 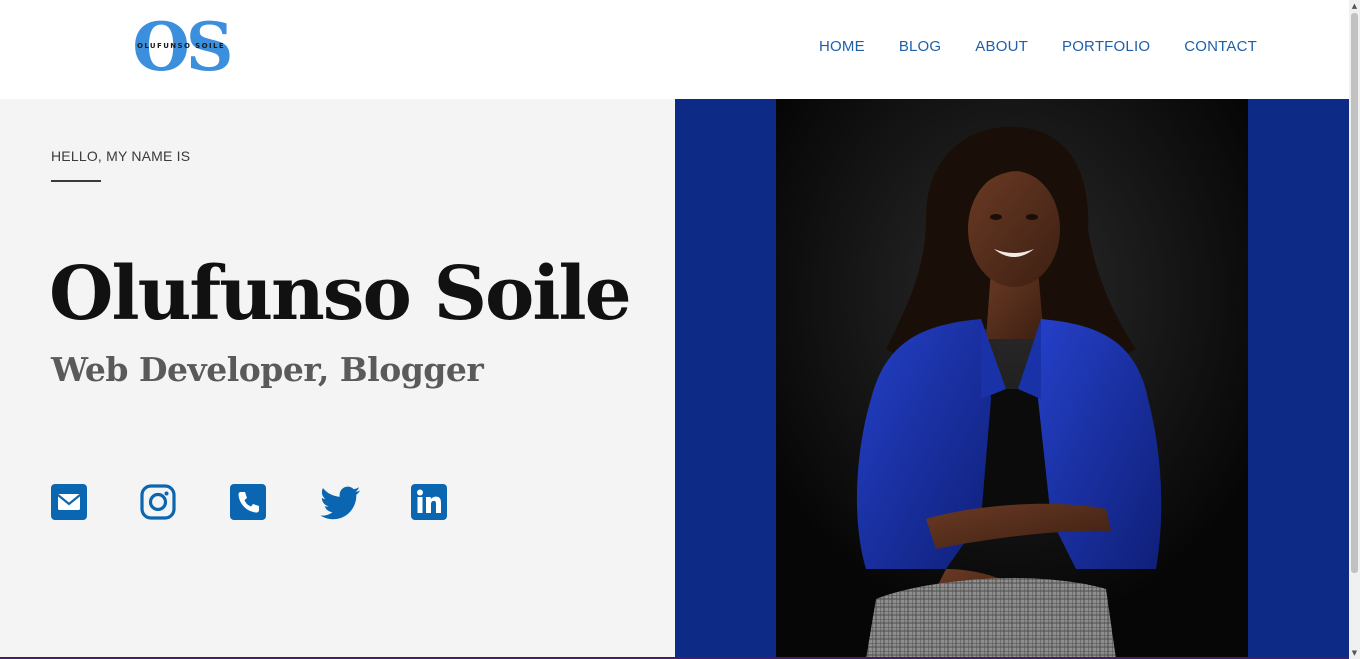 What do you see at coordinates (121, 156) in the screenshot?
I see `hero-greeting: HELLO, MY NAME IS` at bounding box center [121, 156].